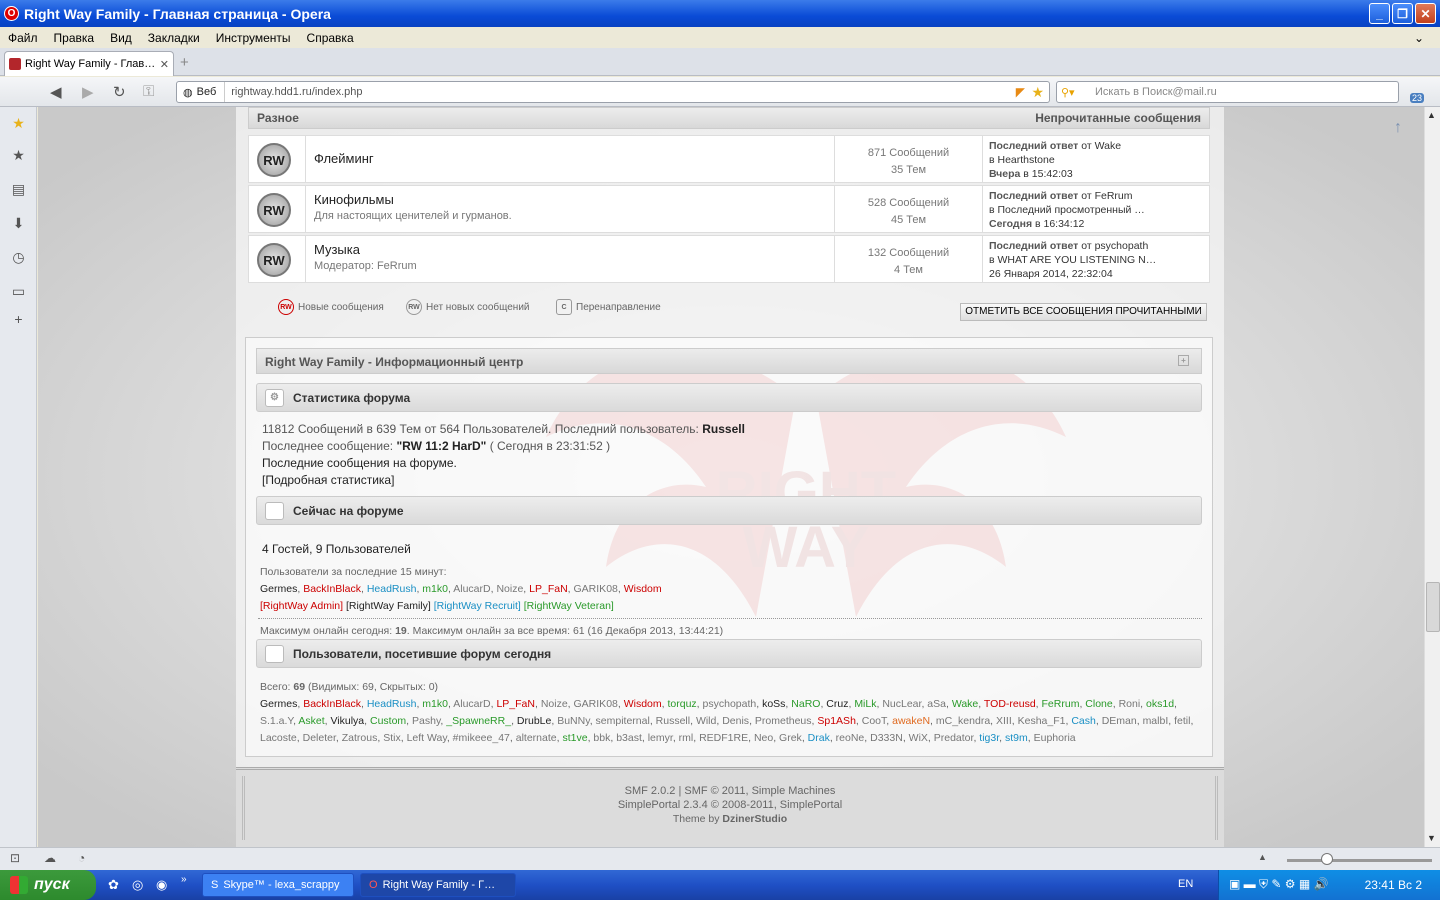  What do you see at coordinates (148, 91) in the screenshot?
I see `key-icon: ⚿` at bounding box center [148, 91].